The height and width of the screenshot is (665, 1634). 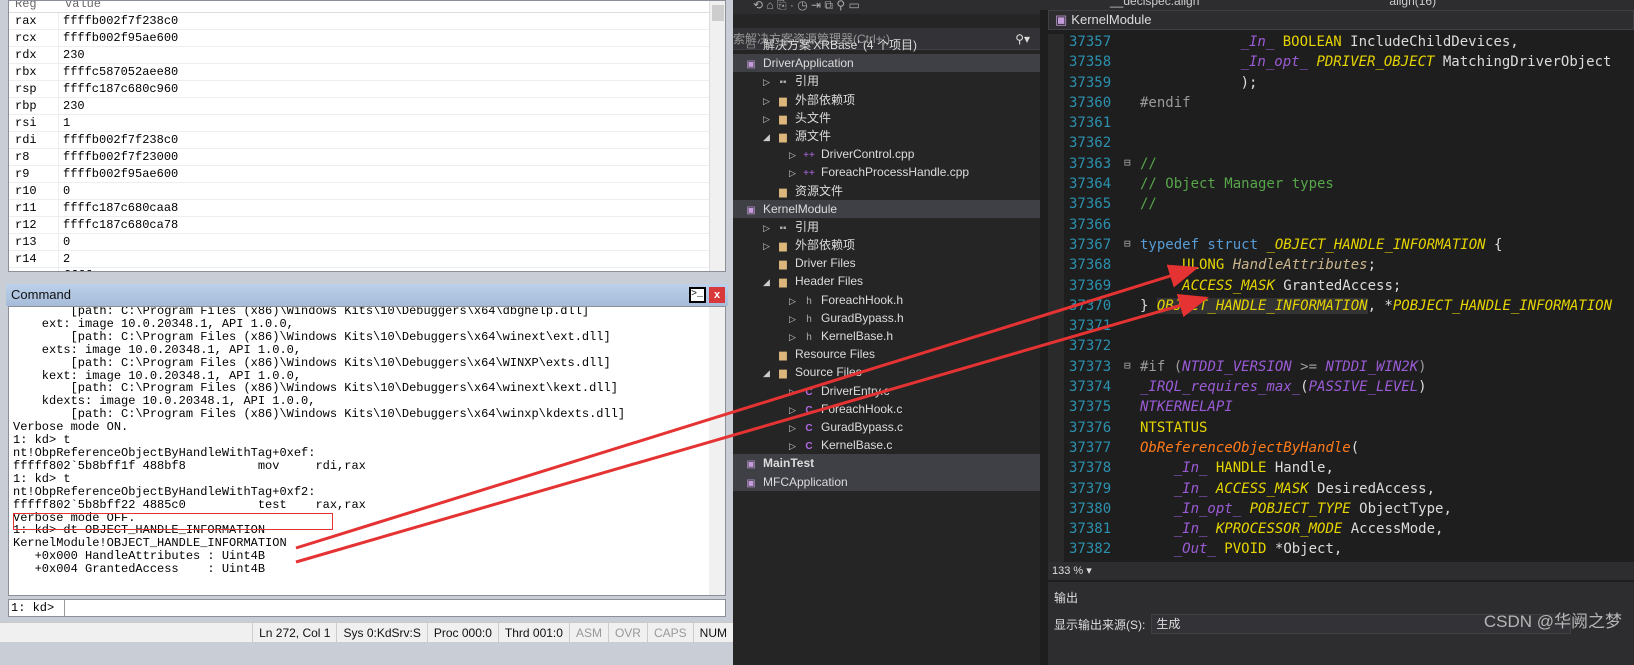 I want to click on code-line: 37369 ACCESS_MASK GrantedAccess;, so click(x=1349, y=288).